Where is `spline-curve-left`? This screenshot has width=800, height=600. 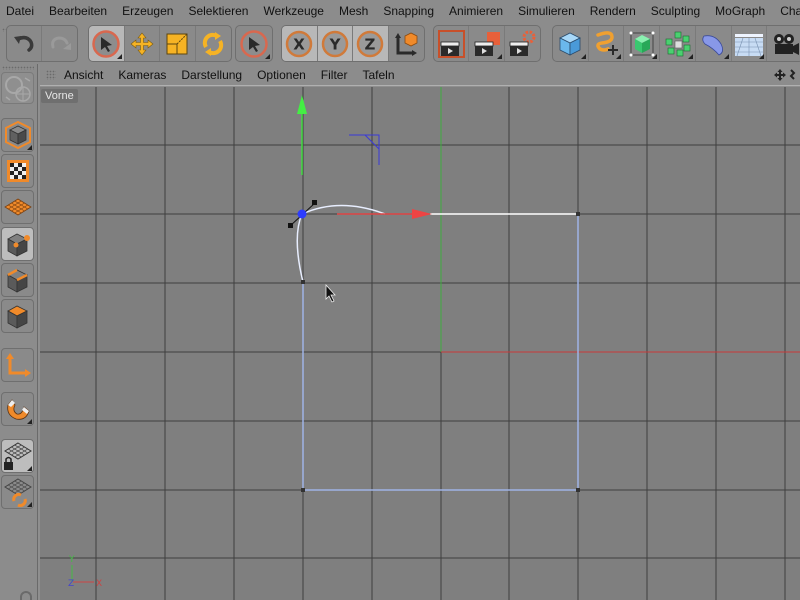
spline-curve-left is located at coordinates (300, 248).